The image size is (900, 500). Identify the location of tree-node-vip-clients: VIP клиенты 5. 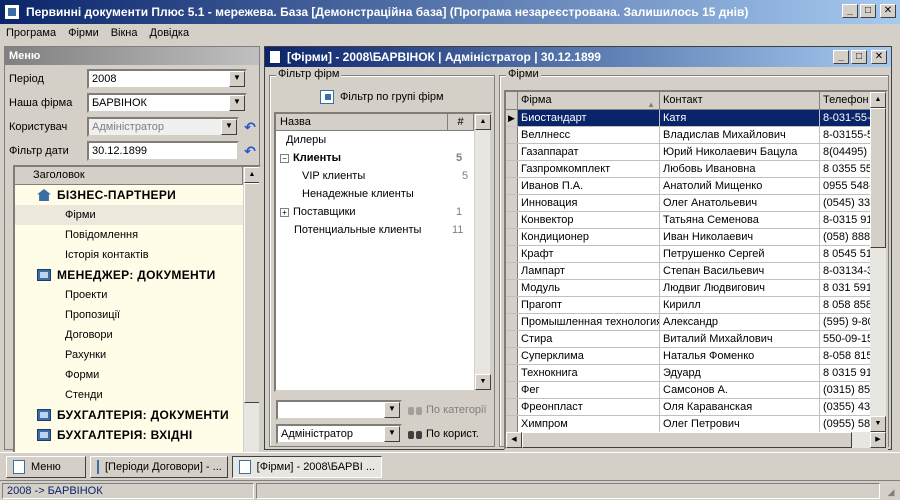
(383, 176).